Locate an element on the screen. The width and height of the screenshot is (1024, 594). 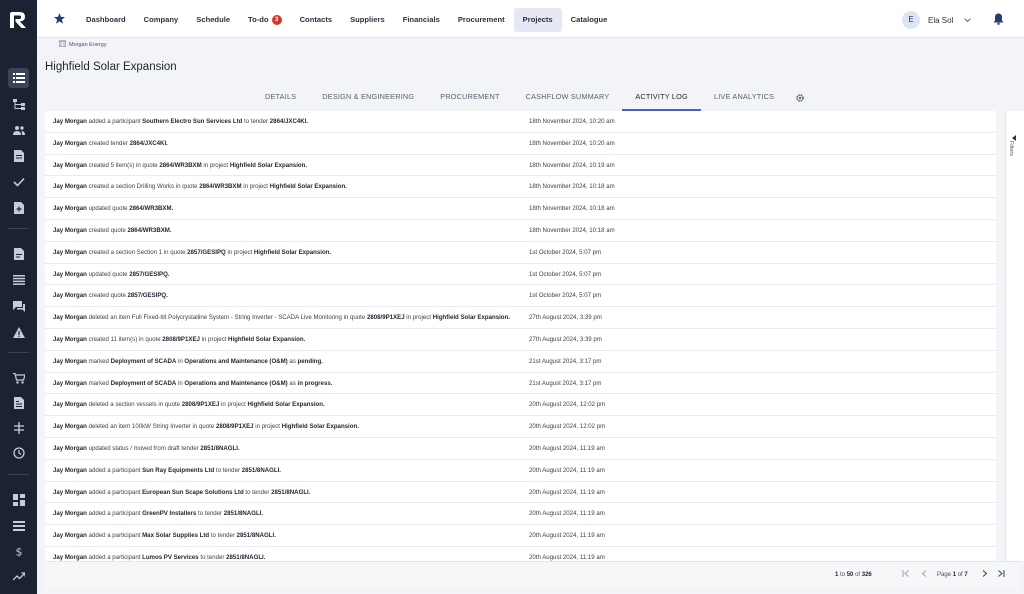
tab-activity-log: ACTIVITY LOG is located at coordinates (661, 98).